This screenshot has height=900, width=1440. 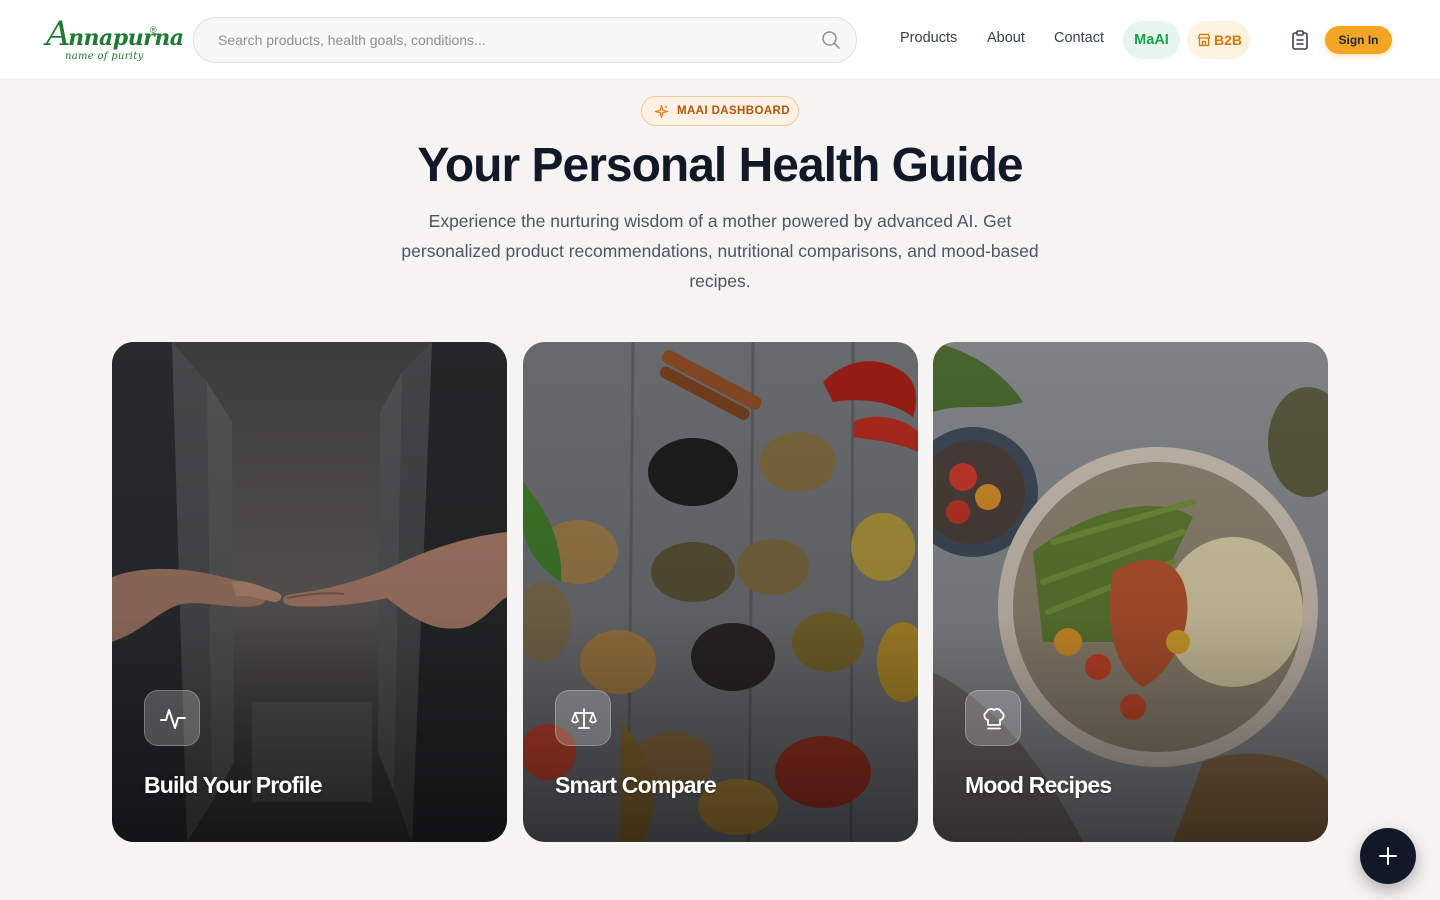 I want to click on floating-action-button, so click(x=1388, y=856).